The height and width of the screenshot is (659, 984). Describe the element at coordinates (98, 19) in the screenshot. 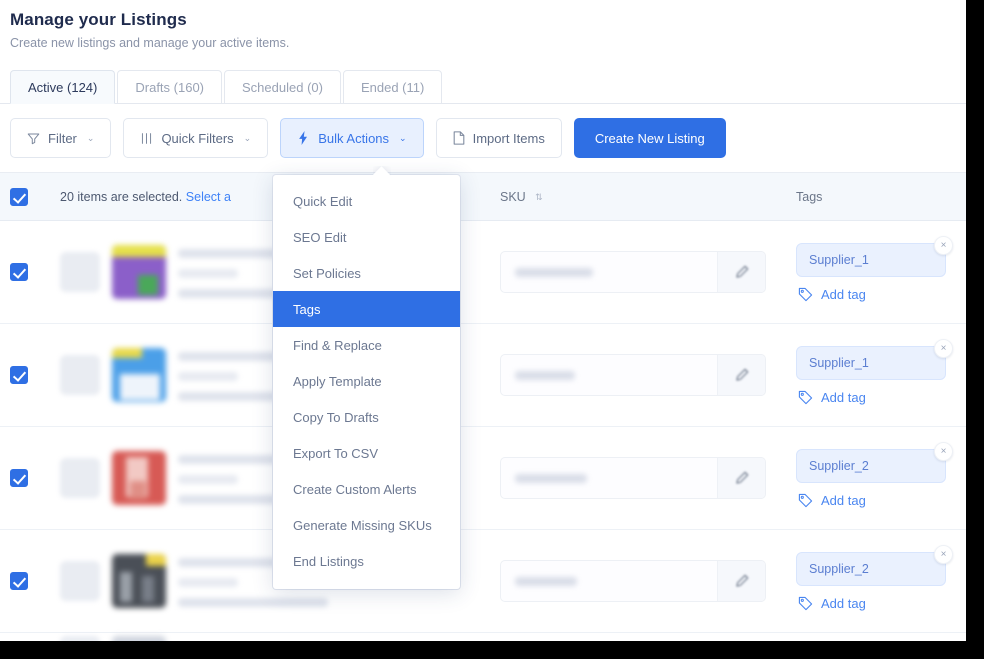

I see `page-title: Manage your Listings` at that location.